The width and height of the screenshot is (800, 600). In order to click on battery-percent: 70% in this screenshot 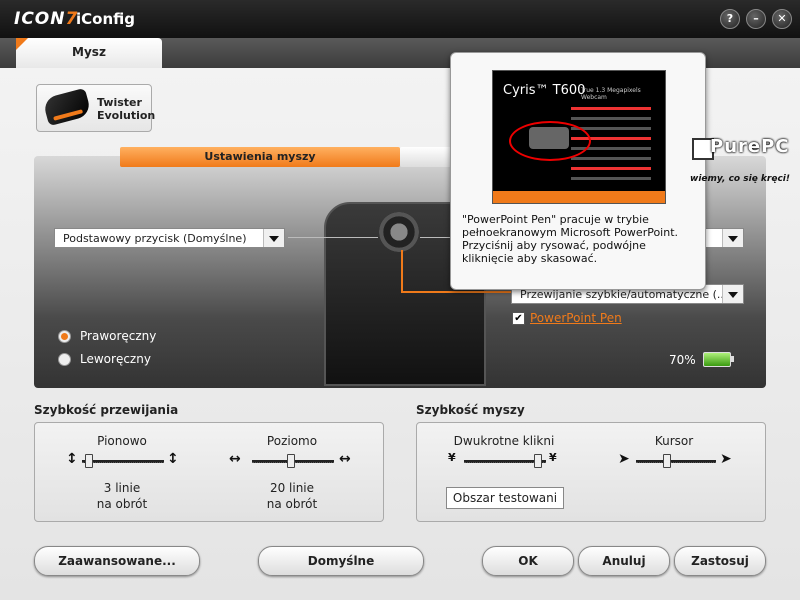, I will do `click(682, 360)`.